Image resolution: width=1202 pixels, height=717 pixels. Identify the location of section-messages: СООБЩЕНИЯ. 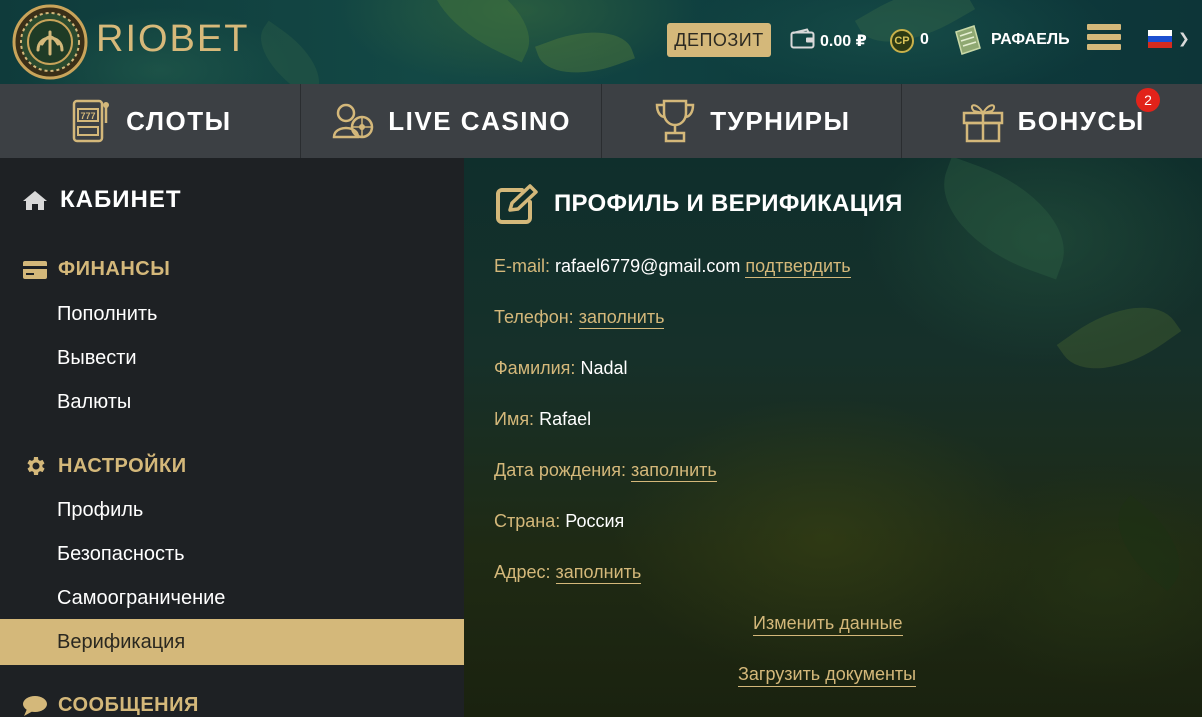
(110, 705).